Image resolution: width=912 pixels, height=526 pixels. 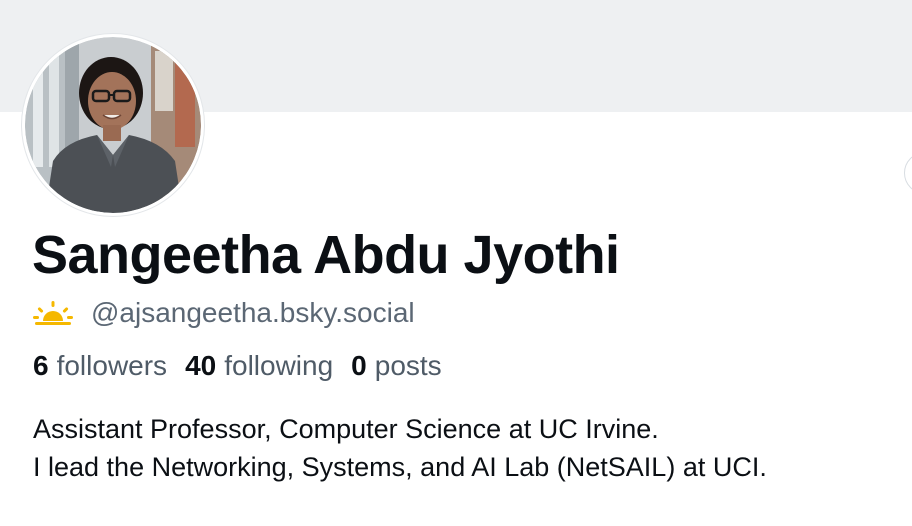 What do you see at coordinates (253, 313) in the screenshot?
I see `profile-handle: @ajsangeetha.bsky.social` at bounding box center [253, 313].